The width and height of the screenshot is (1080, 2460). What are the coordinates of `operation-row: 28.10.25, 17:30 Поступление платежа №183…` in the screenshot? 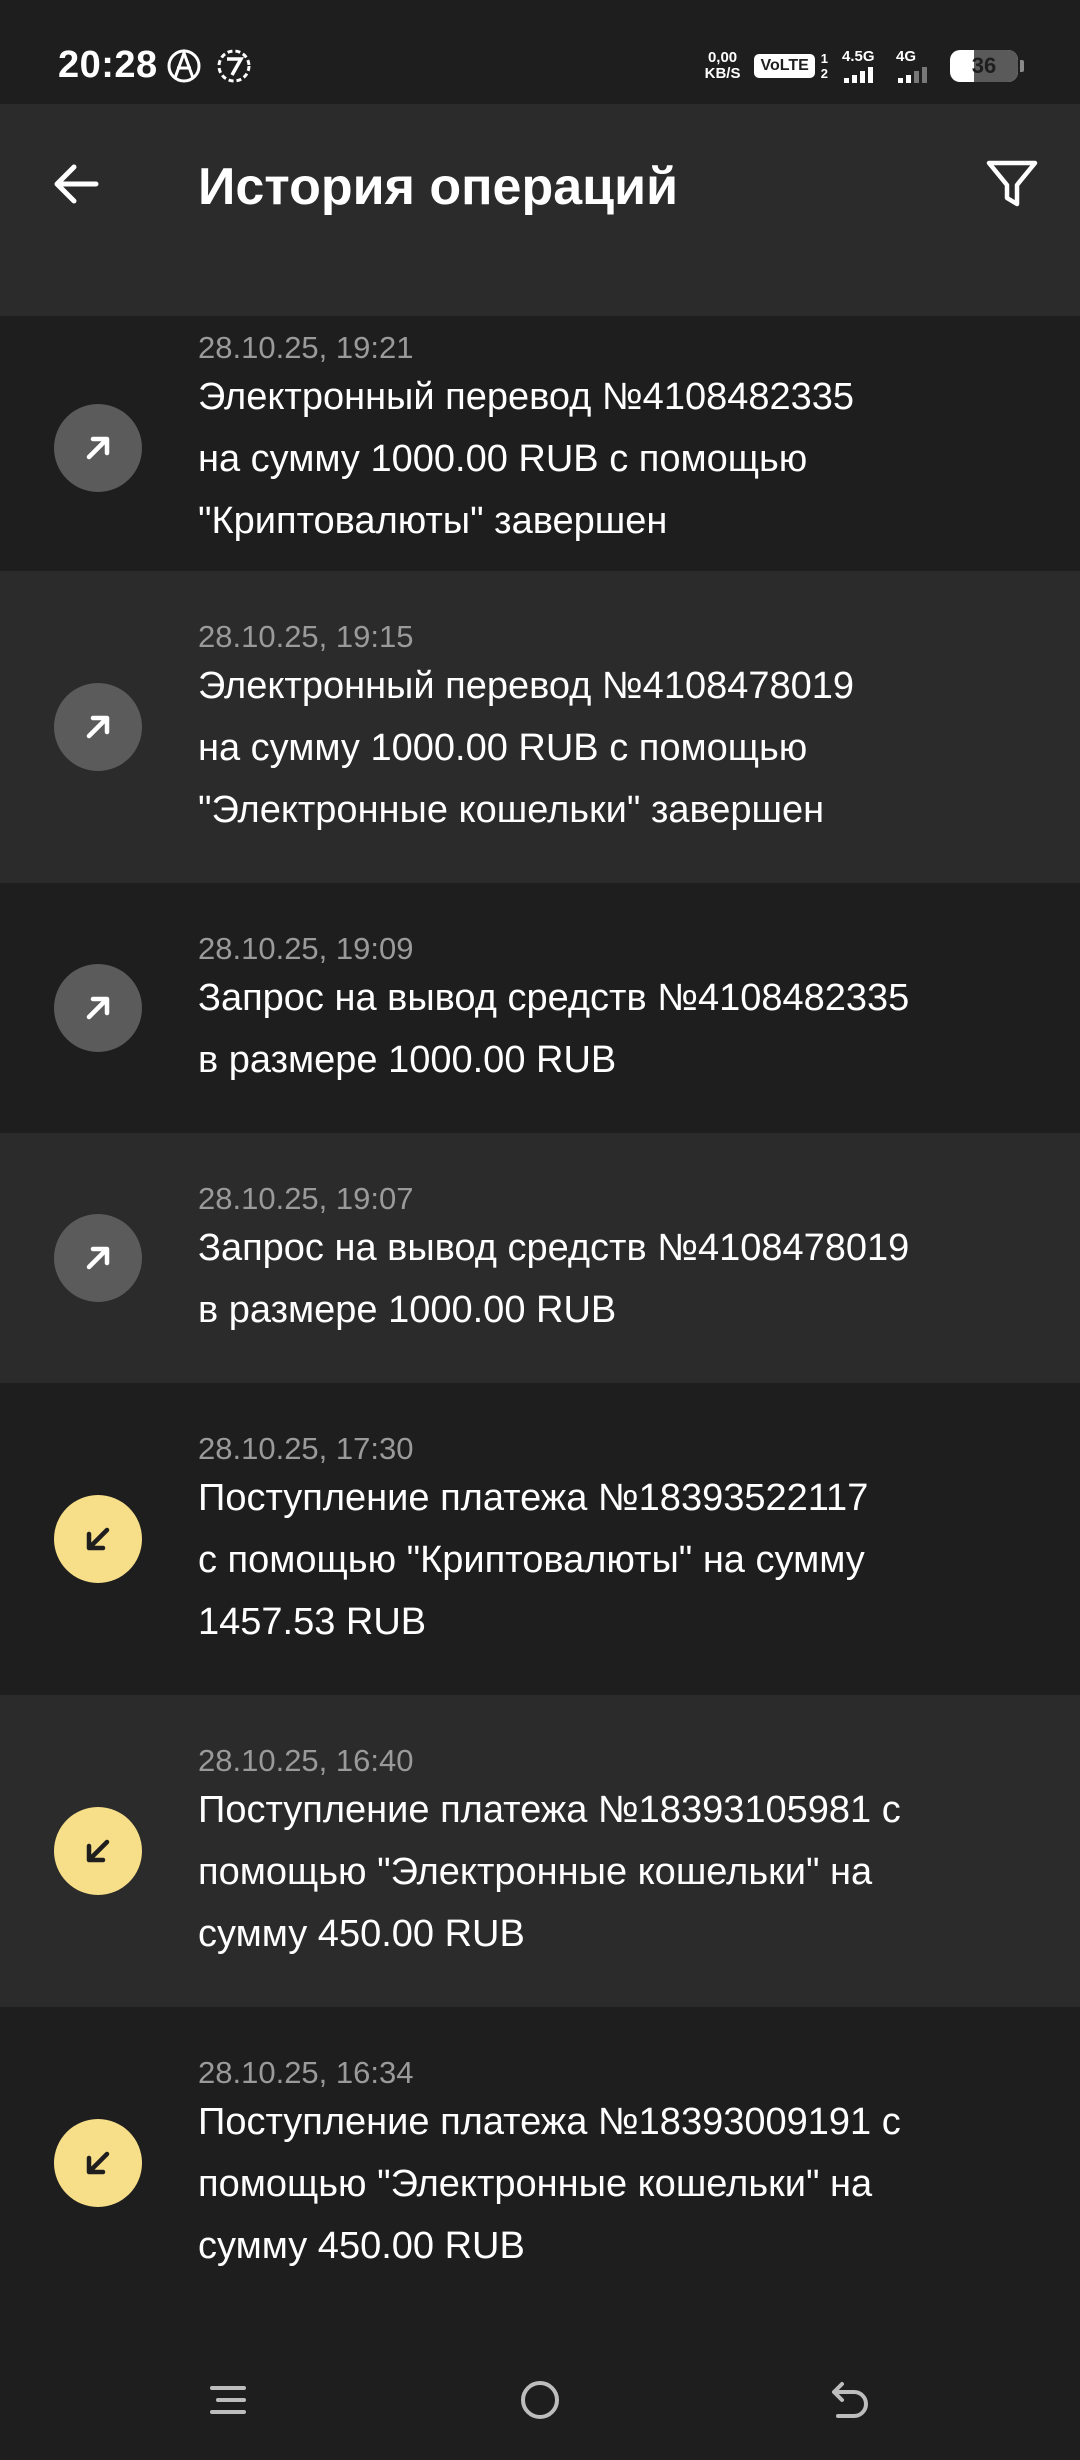 It's located at (540, 1539).